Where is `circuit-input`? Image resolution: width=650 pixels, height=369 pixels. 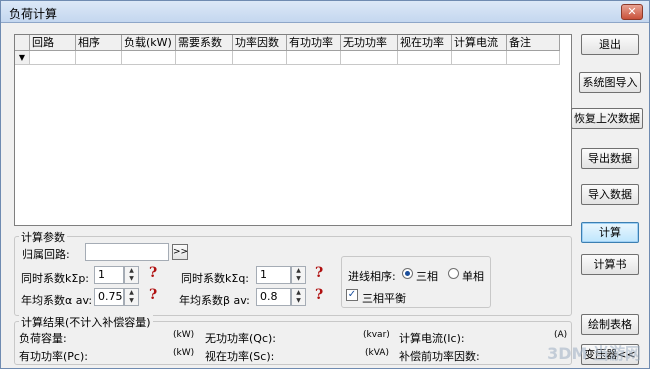 circuit-input is located at coordinates (127, 252).